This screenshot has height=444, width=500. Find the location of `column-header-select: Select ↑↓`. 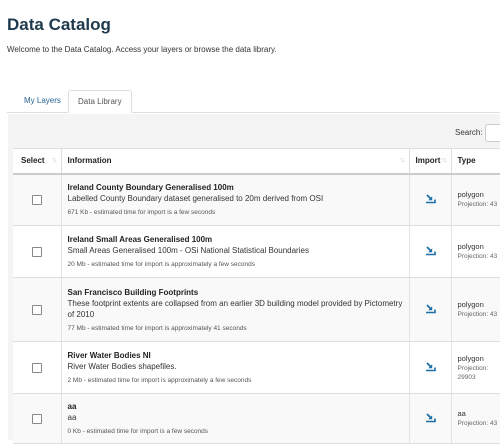

column-header-select: Select ↑↓ is located at coordinates (37, 161).